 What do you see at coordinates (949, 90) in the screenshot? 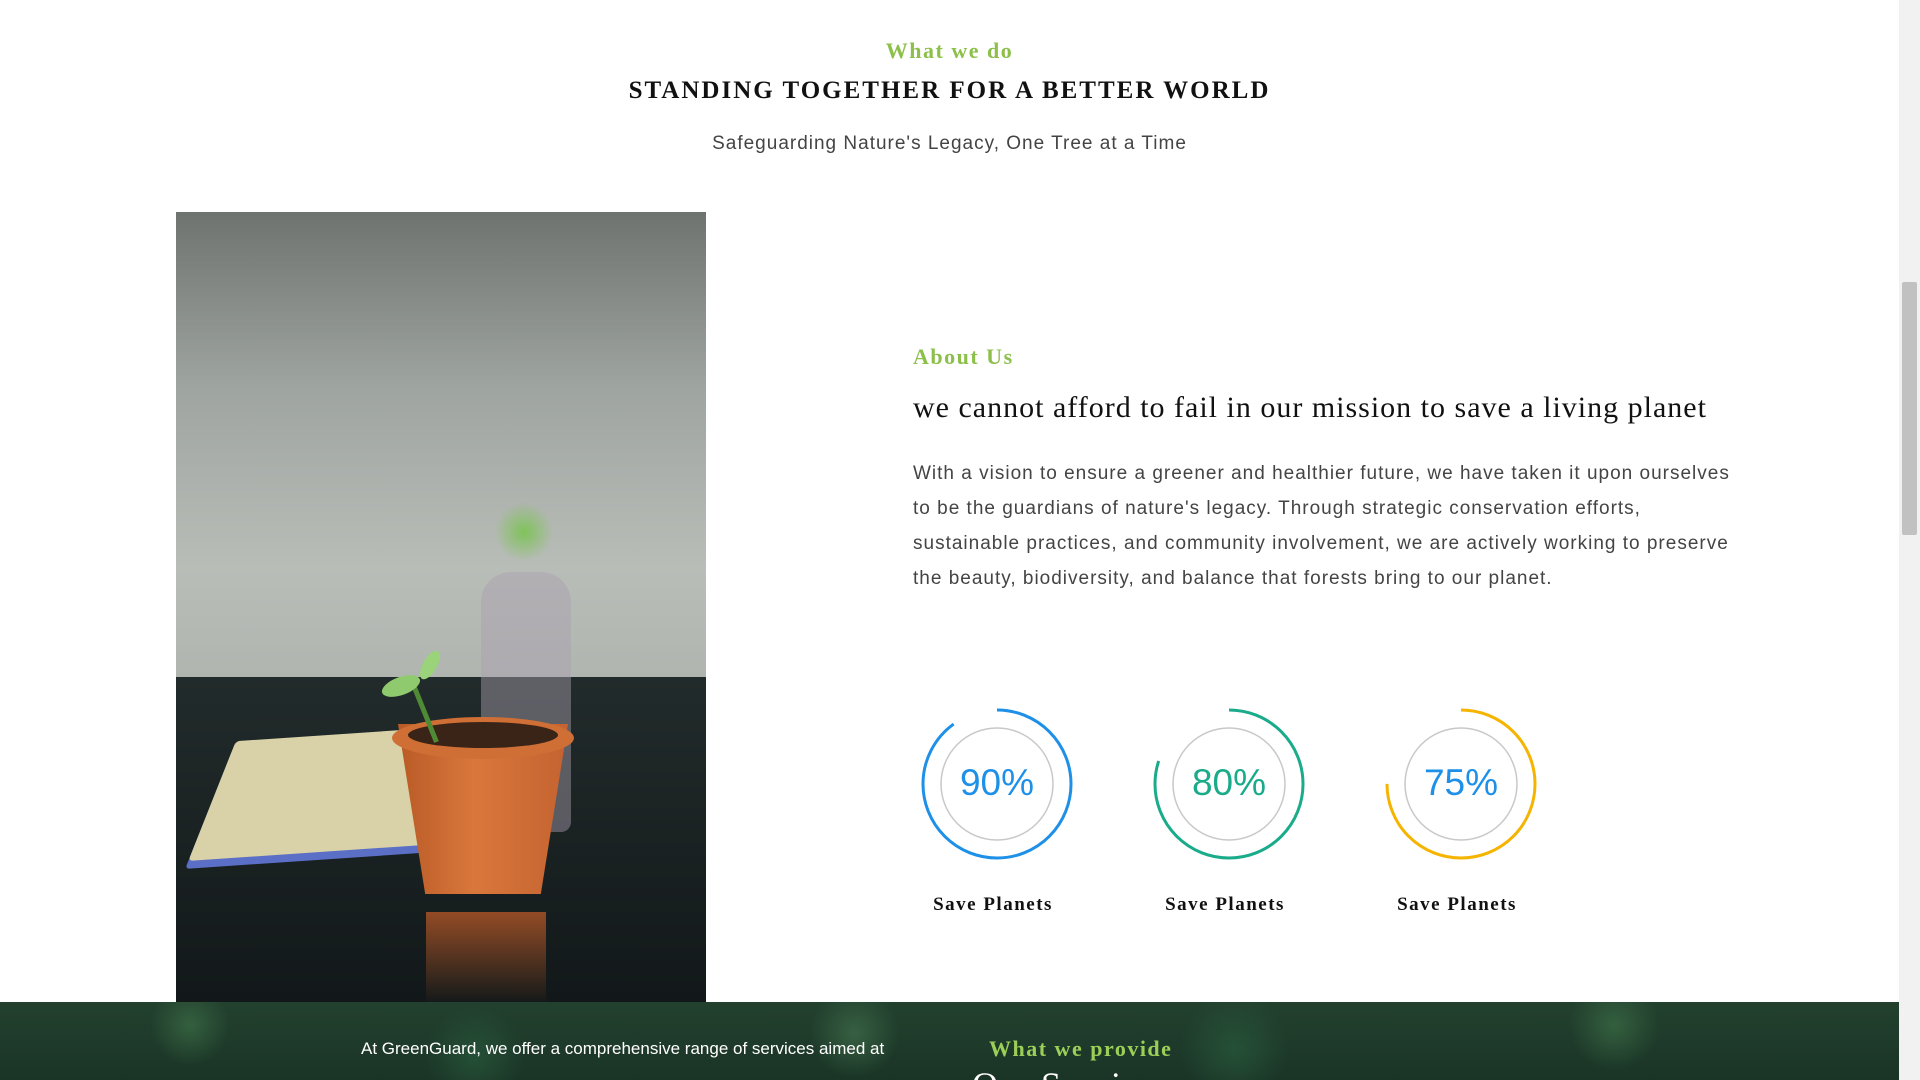
I see `section-headline: STANDING TOGETHER FOR A BETTER WORLD` at bounding box center [949, 90].